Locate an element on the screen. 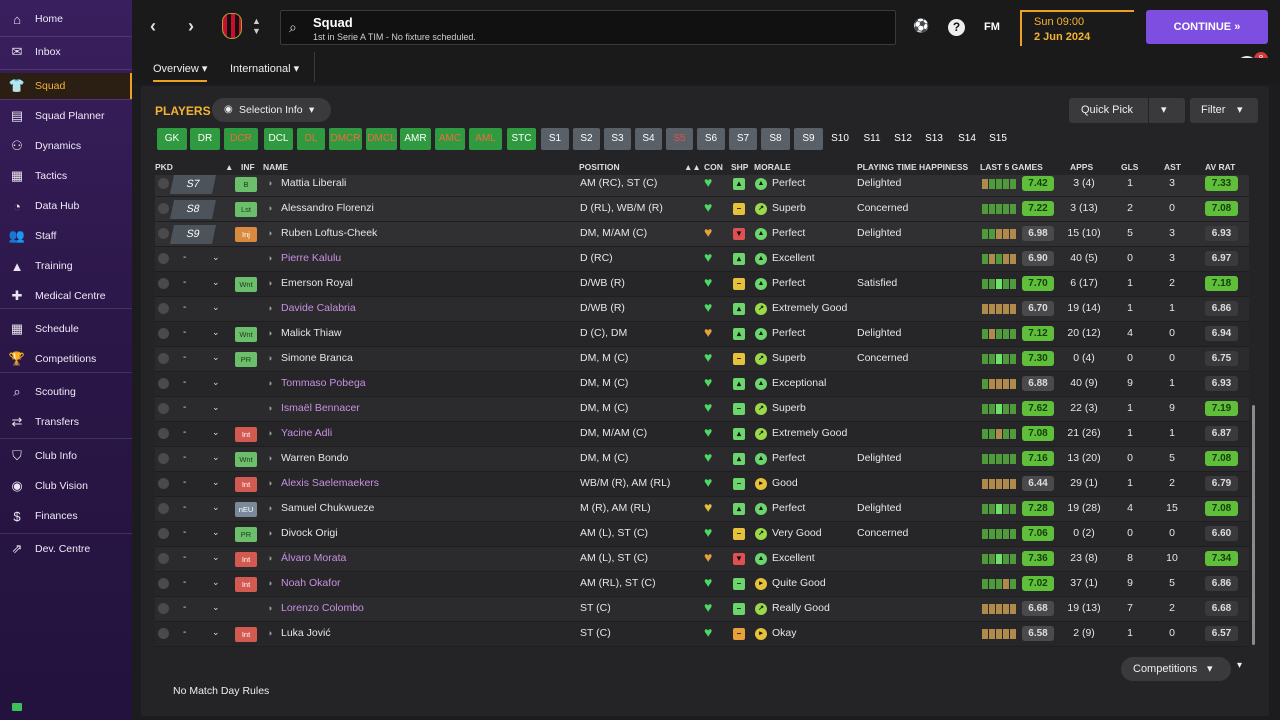 This screenshot has width=1280, height=720. player-name: Samuel Chukwueze is located at coordinates (327, 508).